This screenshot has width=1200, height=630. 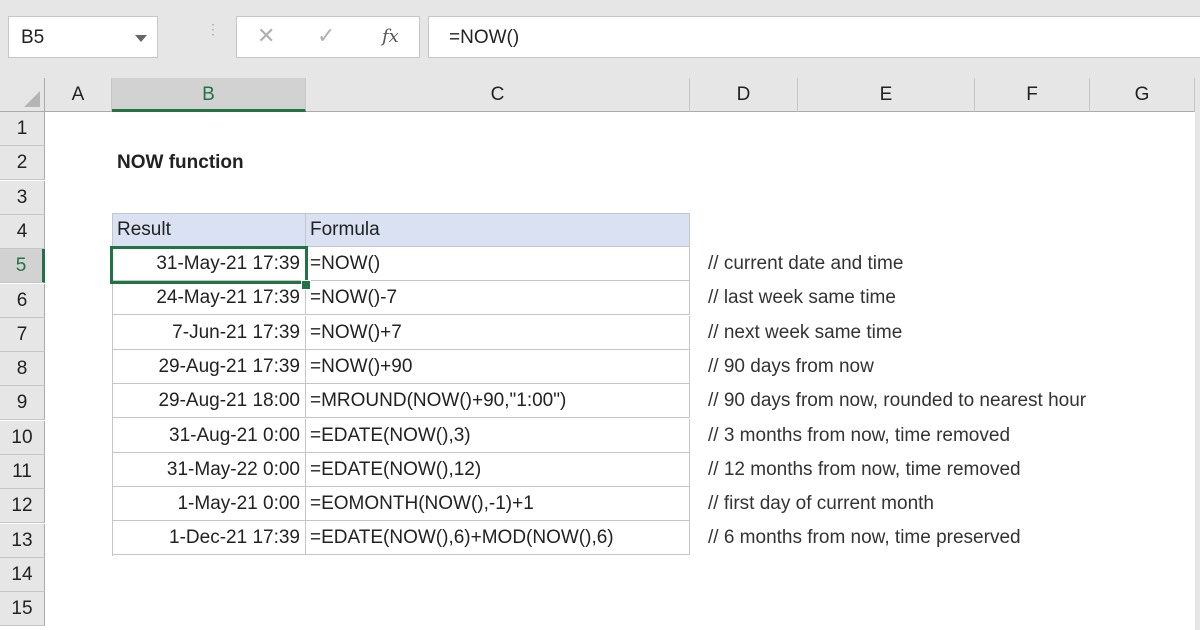 What do you see at coordinates (22, 403) in the screenshot?
I see `row-header-9: 9` at bounding box center [22, 403].